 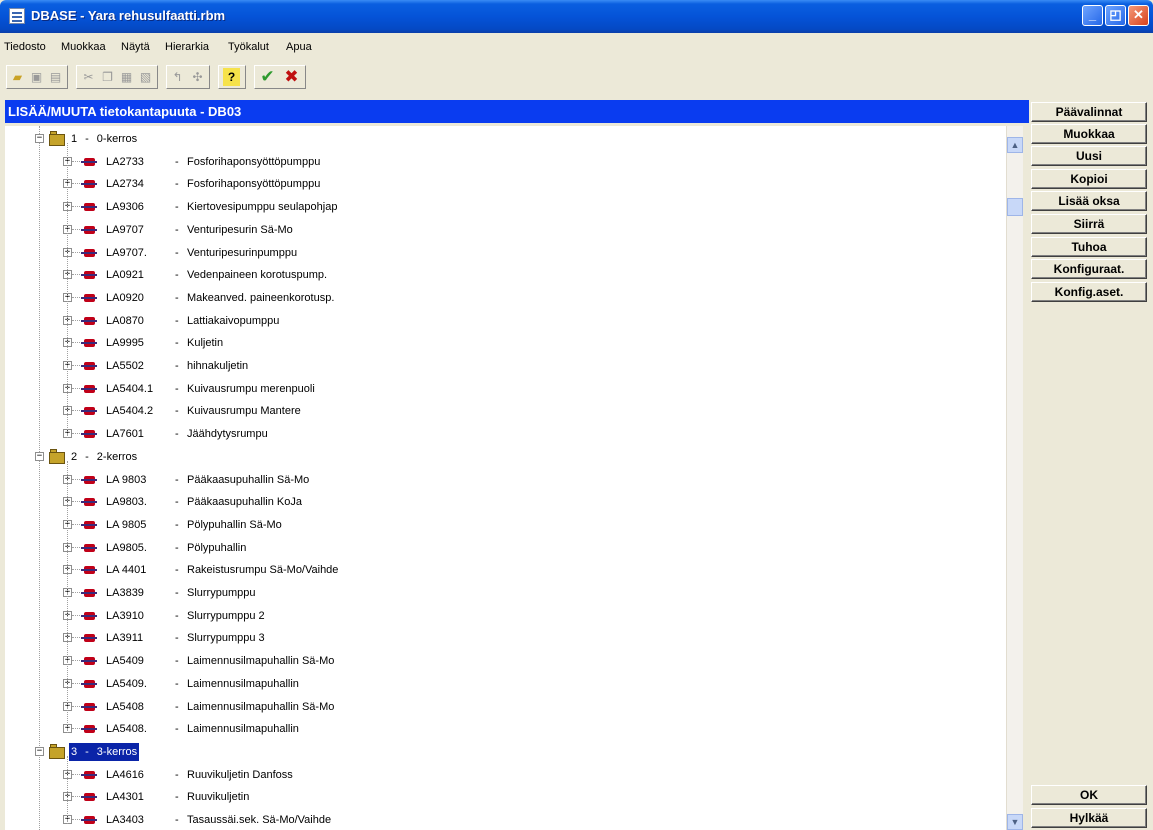 I want to click on tree-group-row: − 3-3-kerros, so click(x=205, y=751).